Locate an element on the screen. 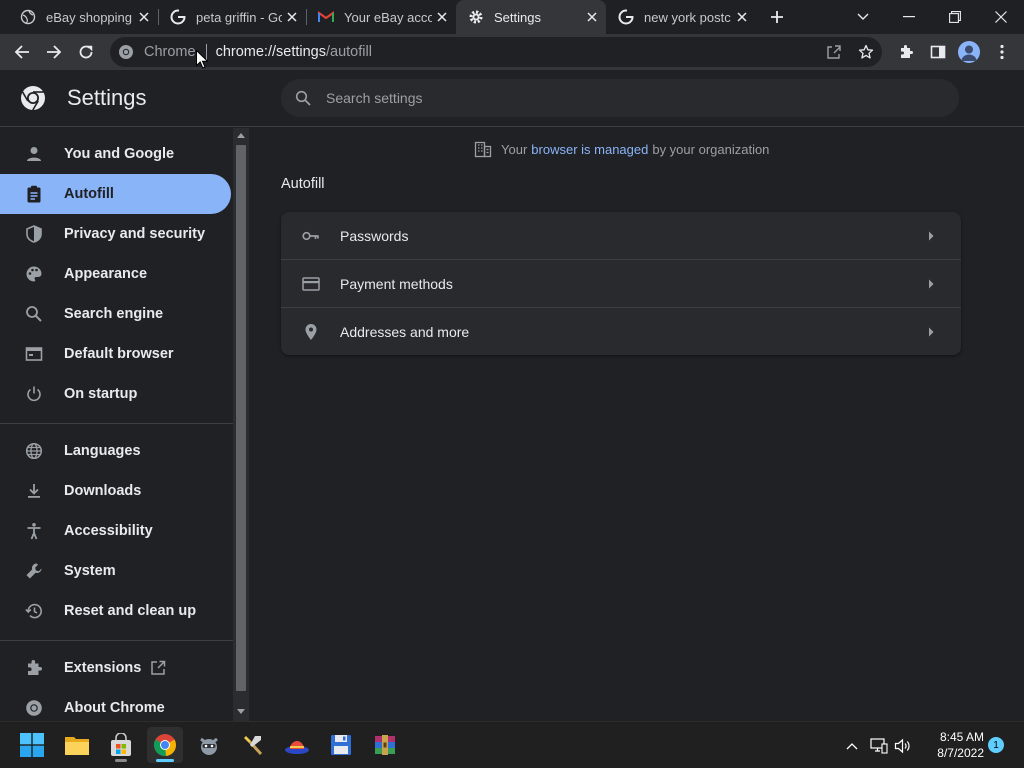 The width and height of the screenshot is (1024, 768). volume-icon is located at coordinates (903, 746).